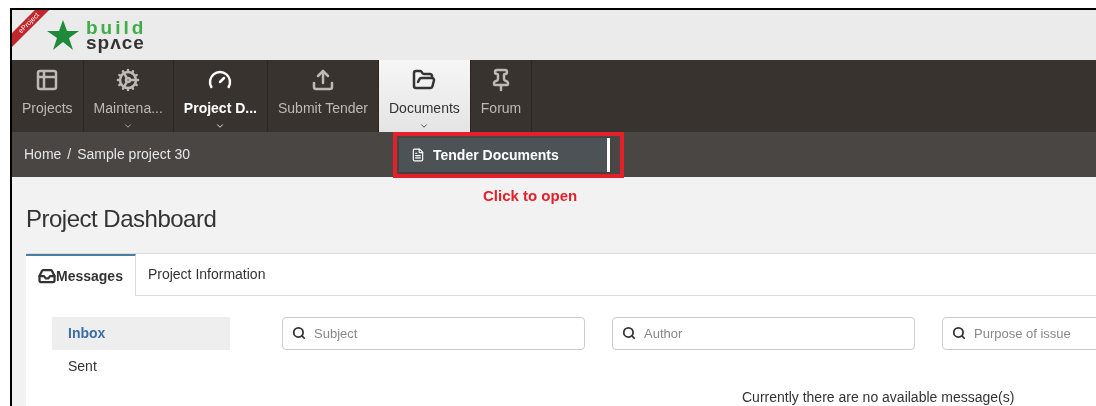  I want to click on nav-tab: Forum, so click(501, 96).